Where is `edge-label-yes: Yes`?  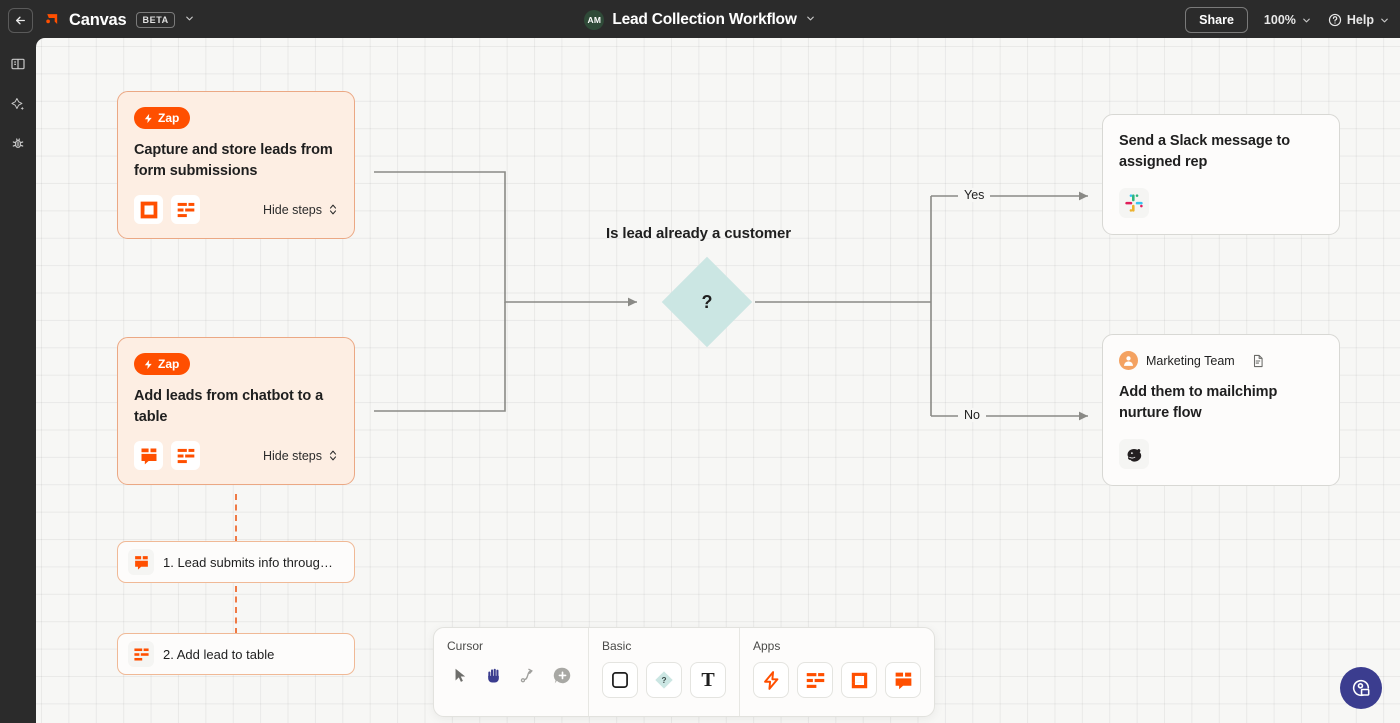 edge-label-yes: Yes is located at coordinates (974, 195).